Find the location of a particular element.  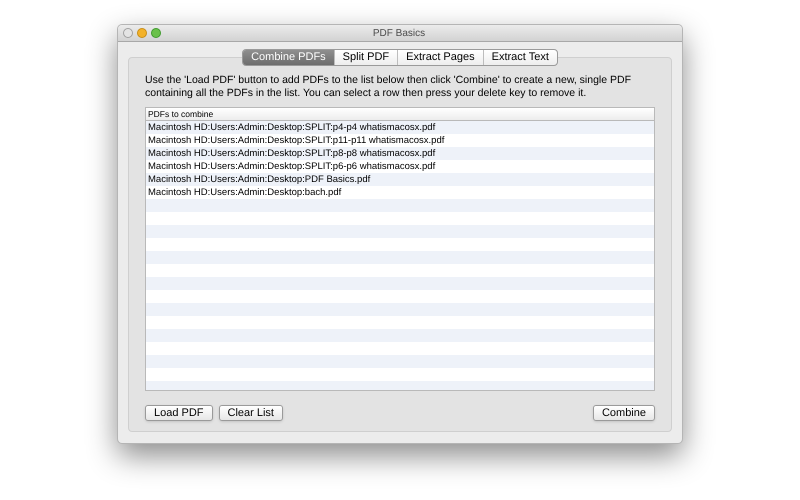

file-path: Macintosh HD:Users:Admin:Desktop:SPLIT:p8-p8 whatismacosx.pdf is located at coordinates (400, 153).